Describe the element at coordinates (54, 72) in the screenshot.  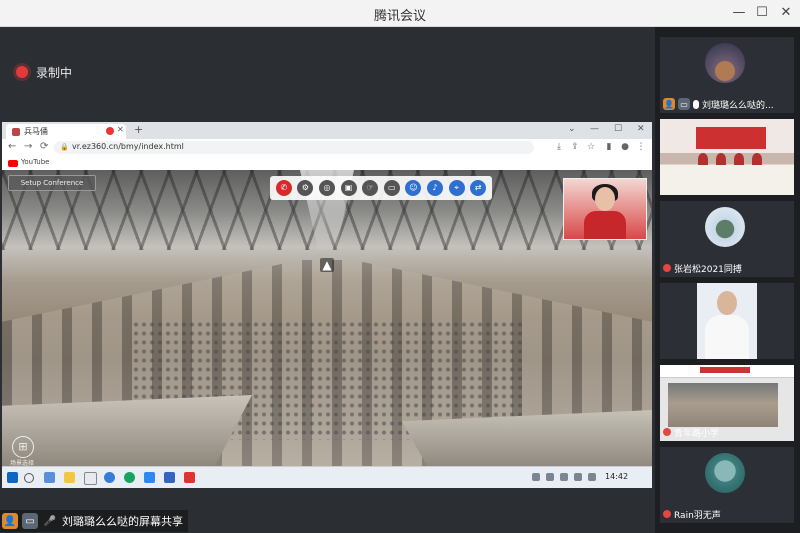
I see `recording-label: 录制中` at that location.